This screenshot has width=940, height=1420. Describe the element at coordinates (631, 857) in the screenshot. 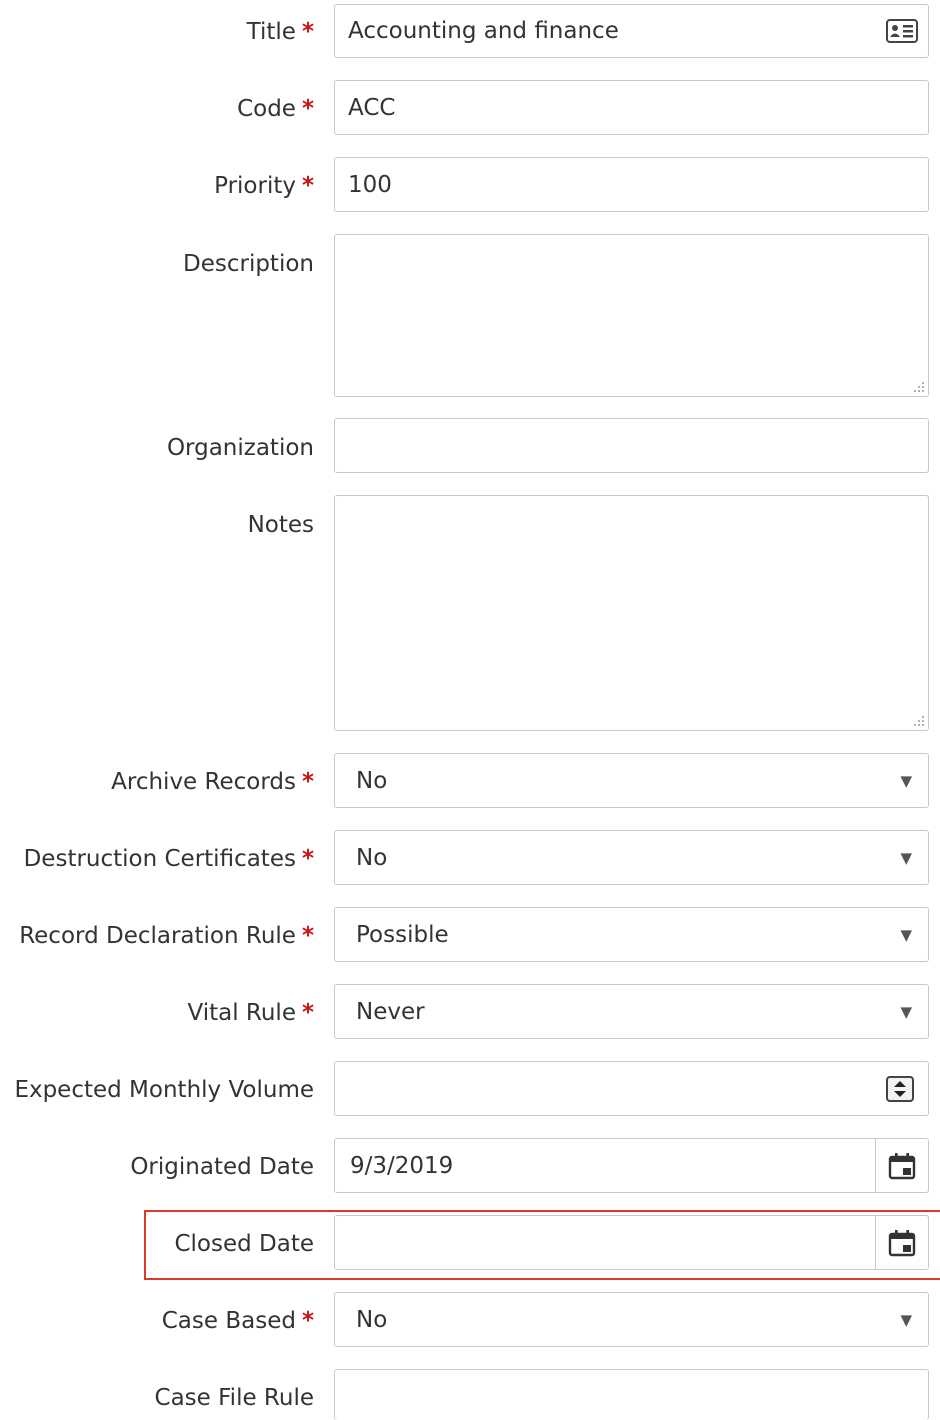

I see `destruction-certificates-select: No ▼` at that location.